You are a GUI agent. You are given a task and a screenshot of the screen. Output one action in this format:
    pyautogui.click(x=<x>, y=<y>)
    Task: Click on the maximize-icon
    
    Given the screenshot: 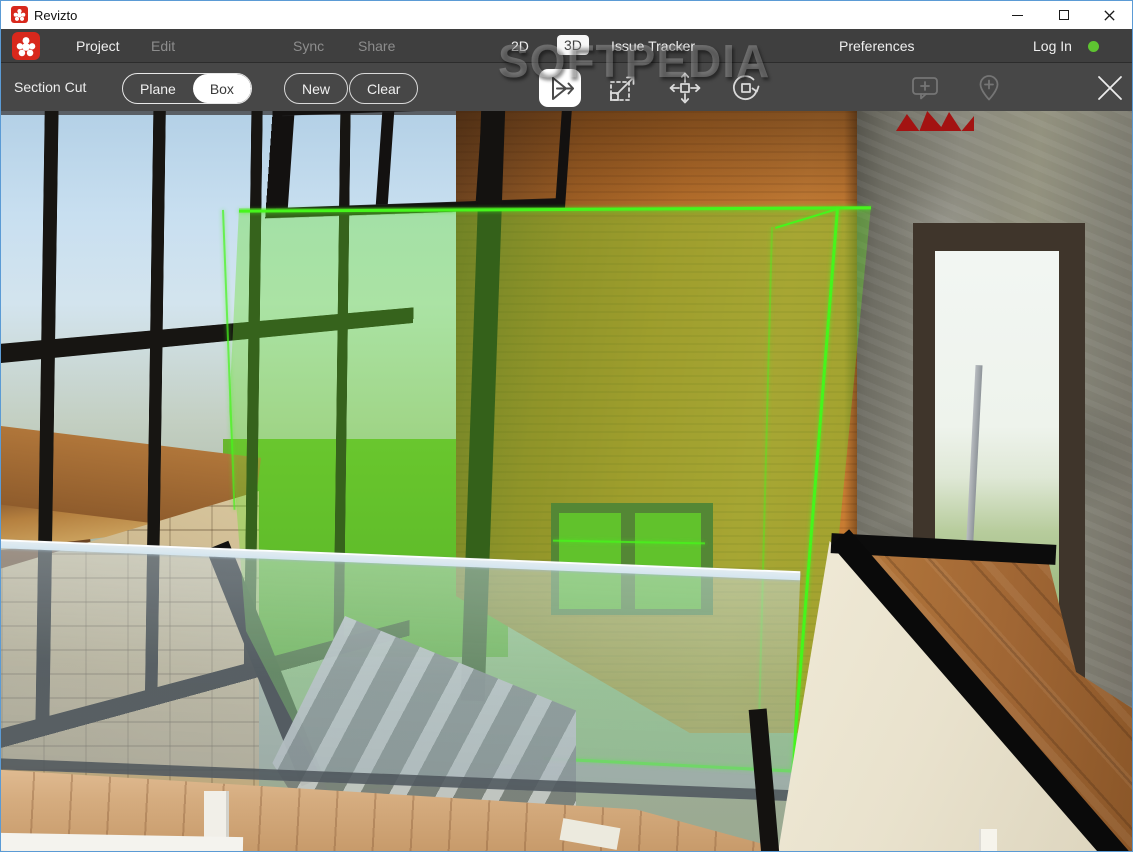 What is the action you would take?
    pyautogui.click(x=1063, y=15)
    